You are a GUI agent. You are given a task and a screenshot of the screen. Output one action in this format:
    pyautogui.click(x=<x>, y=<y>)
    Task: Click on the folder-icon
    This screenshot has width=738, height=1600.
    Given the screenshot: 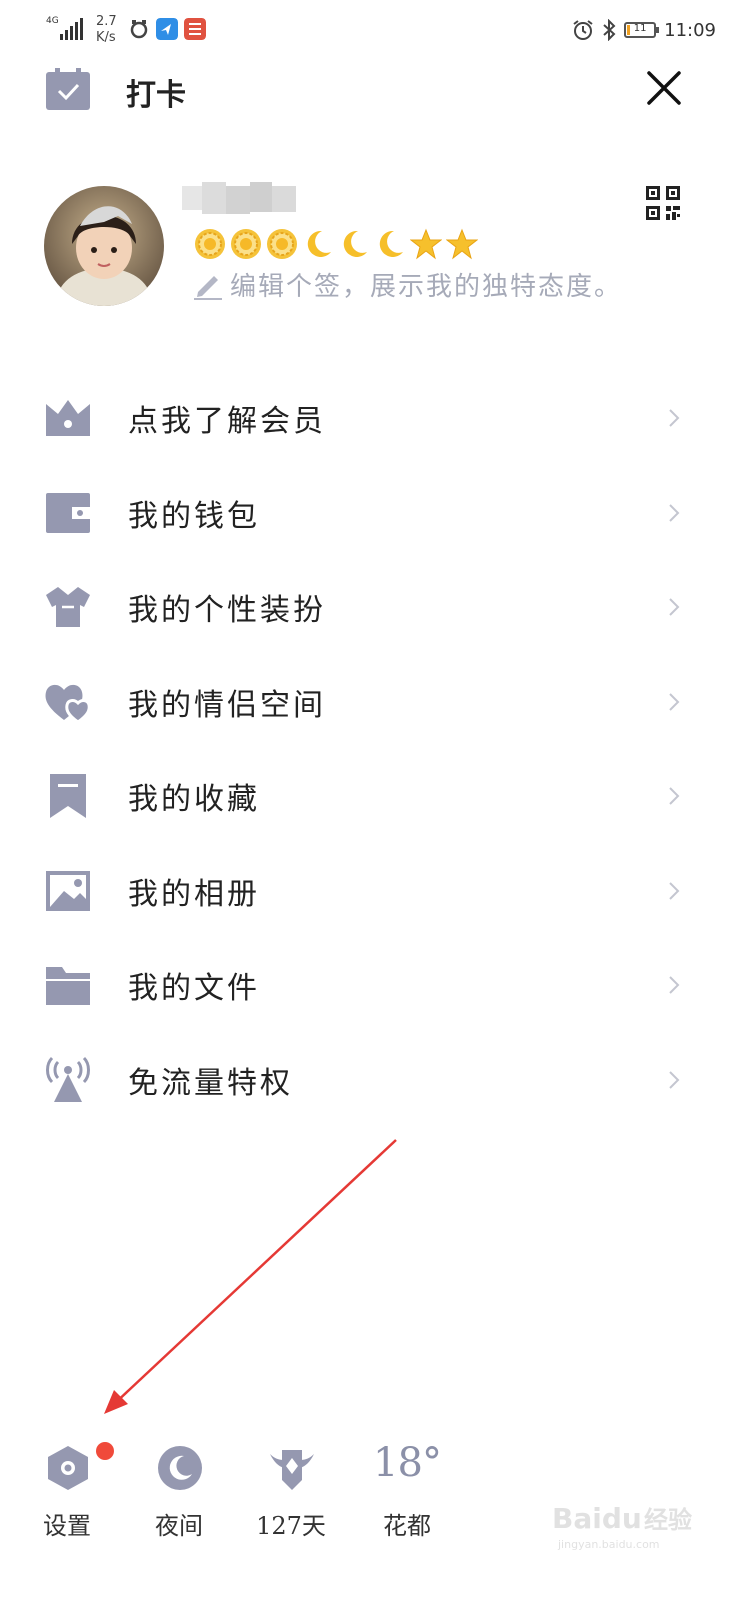 What is the action you would take?
    pyautogui.click(x=68, y=986)
    